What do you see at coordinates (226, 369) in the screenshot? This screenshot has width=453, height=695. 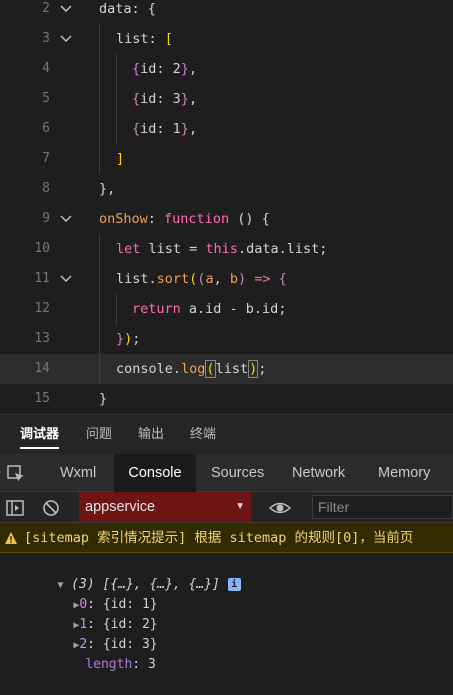 I see `code-line-active: 14 console.log(list);` at bounding box center [226, 369].